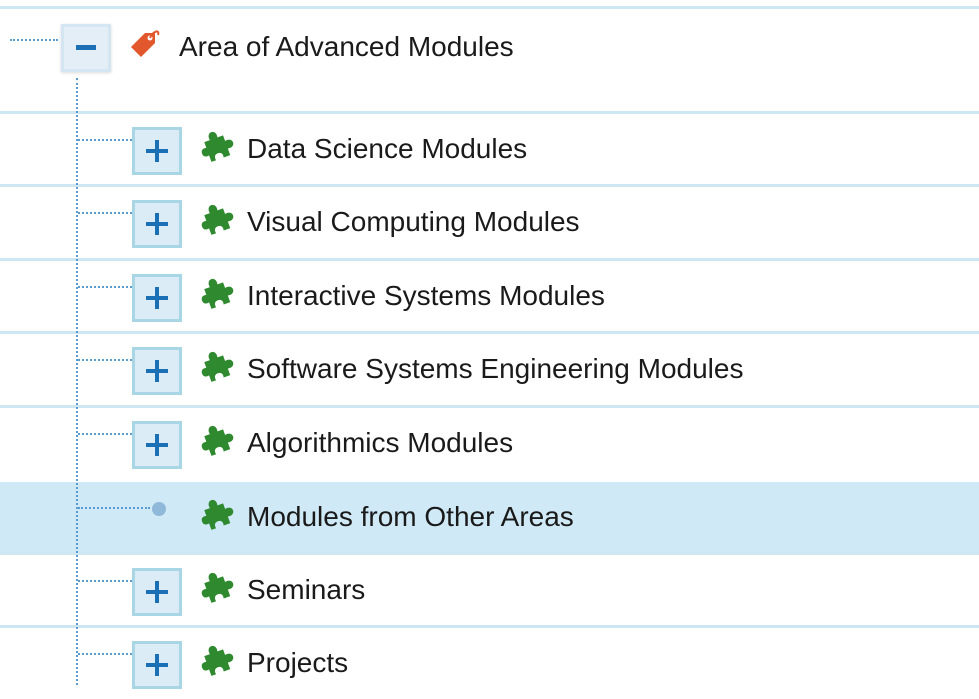  I want to click on tree-node-label: Modules from Other Areas, so click(410, 517).